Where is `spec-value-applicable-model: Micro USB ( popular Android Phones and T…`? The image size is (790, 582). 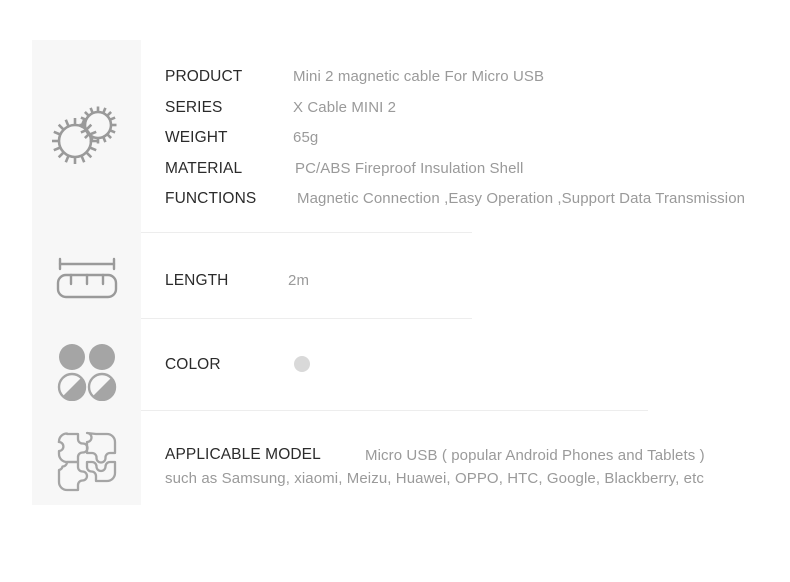 spec-value-applicable-model: Micro USB ( popular Android Phones and T… is located at coordinates (535, 455).